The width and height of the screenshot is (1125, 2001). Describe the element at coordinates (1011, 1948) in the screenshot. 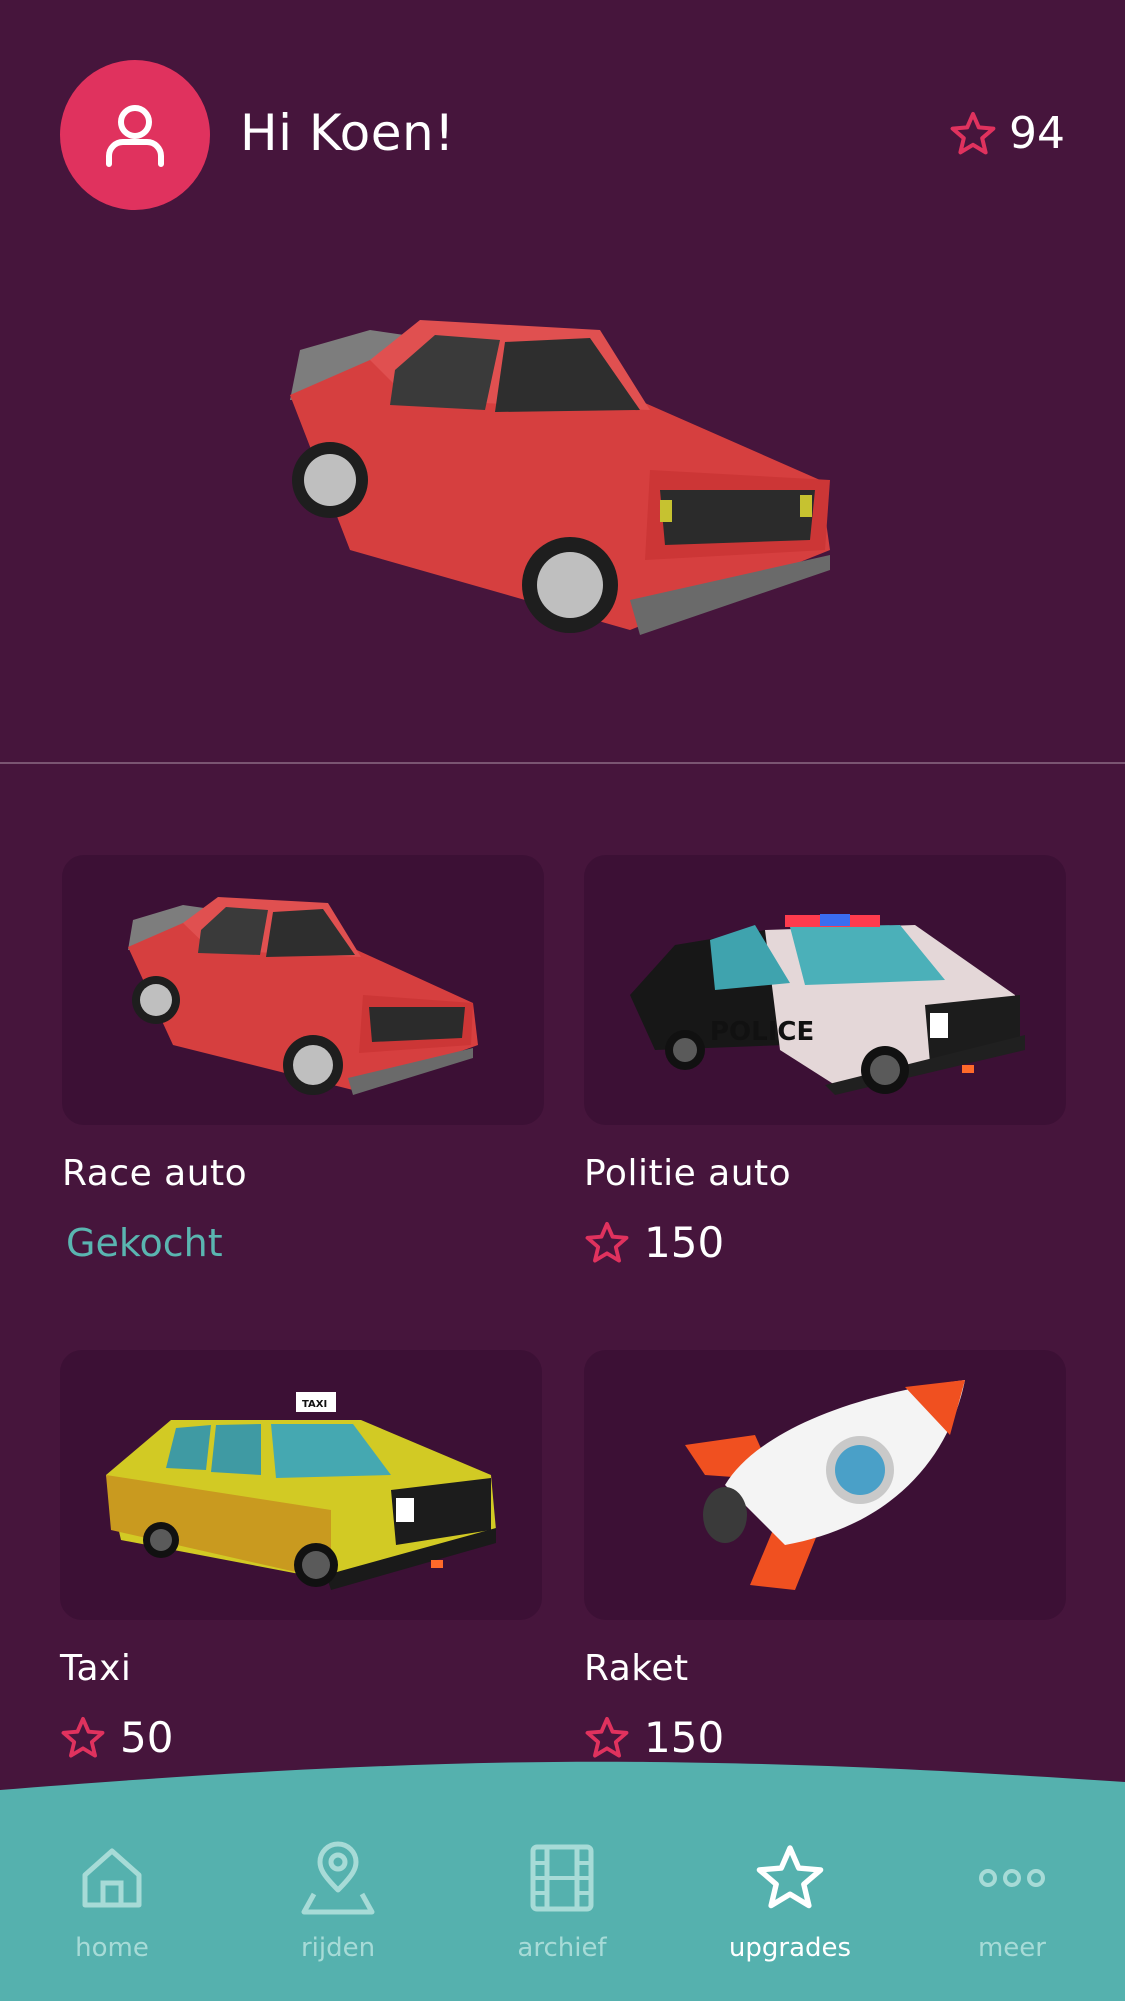

I see `nav-meer-label: meer` at that location.